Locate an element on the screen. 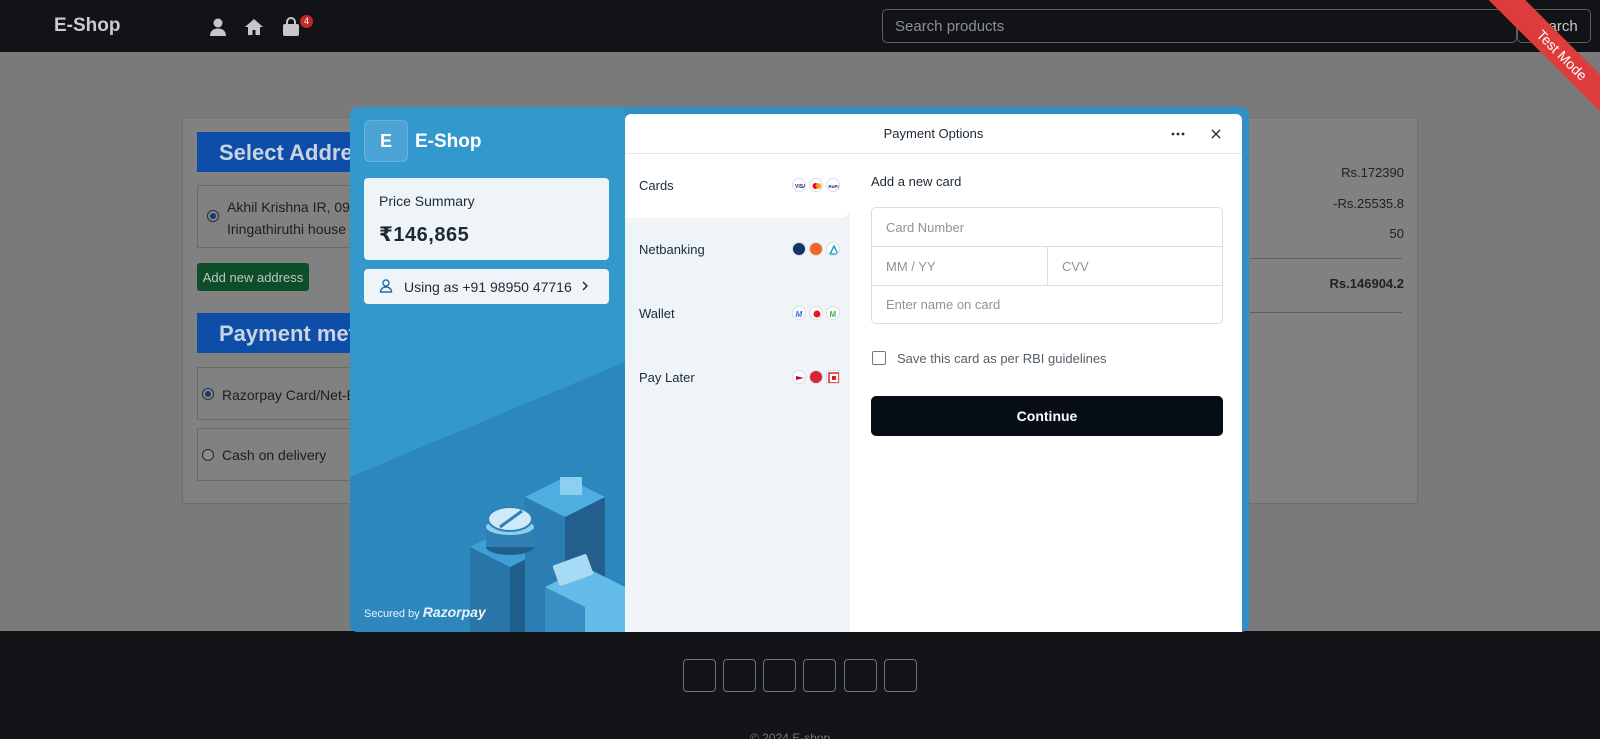 The width and height of the screenshot is (1600, 739). save-card-checkbox is located at coordinates (879, 358).